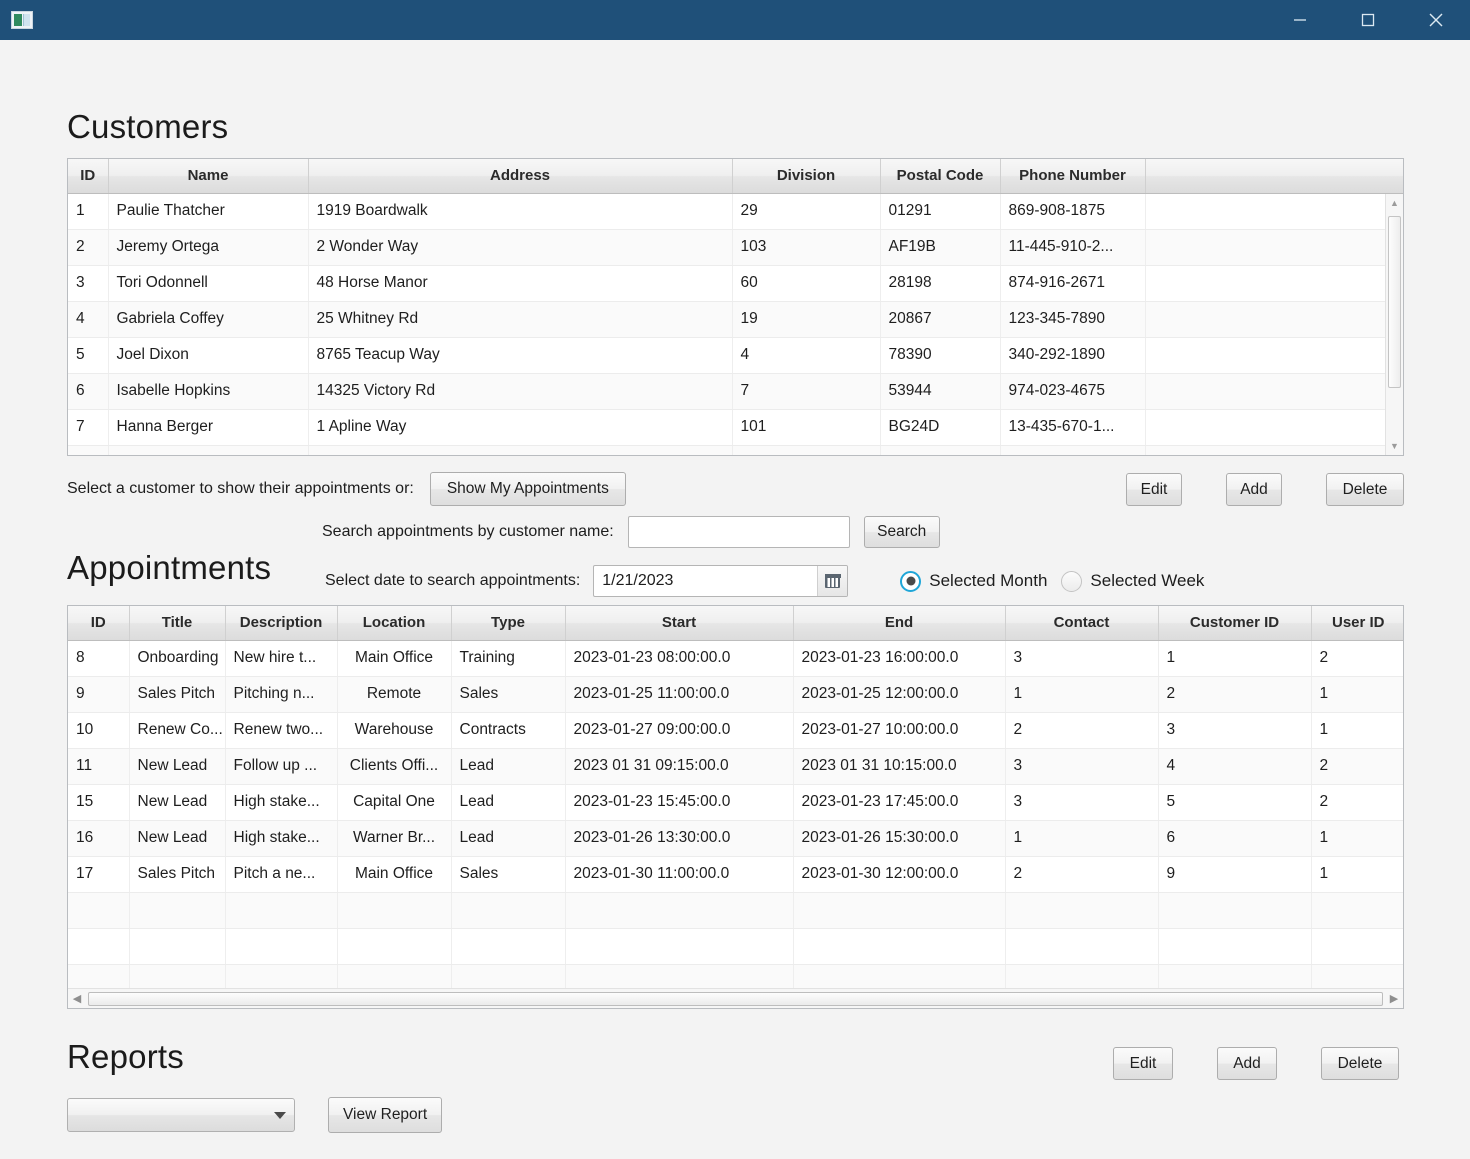 This screenshot has height=1159, width=1470. I want to click on radio-selected-week: Selected Week, so click(1132, 581).